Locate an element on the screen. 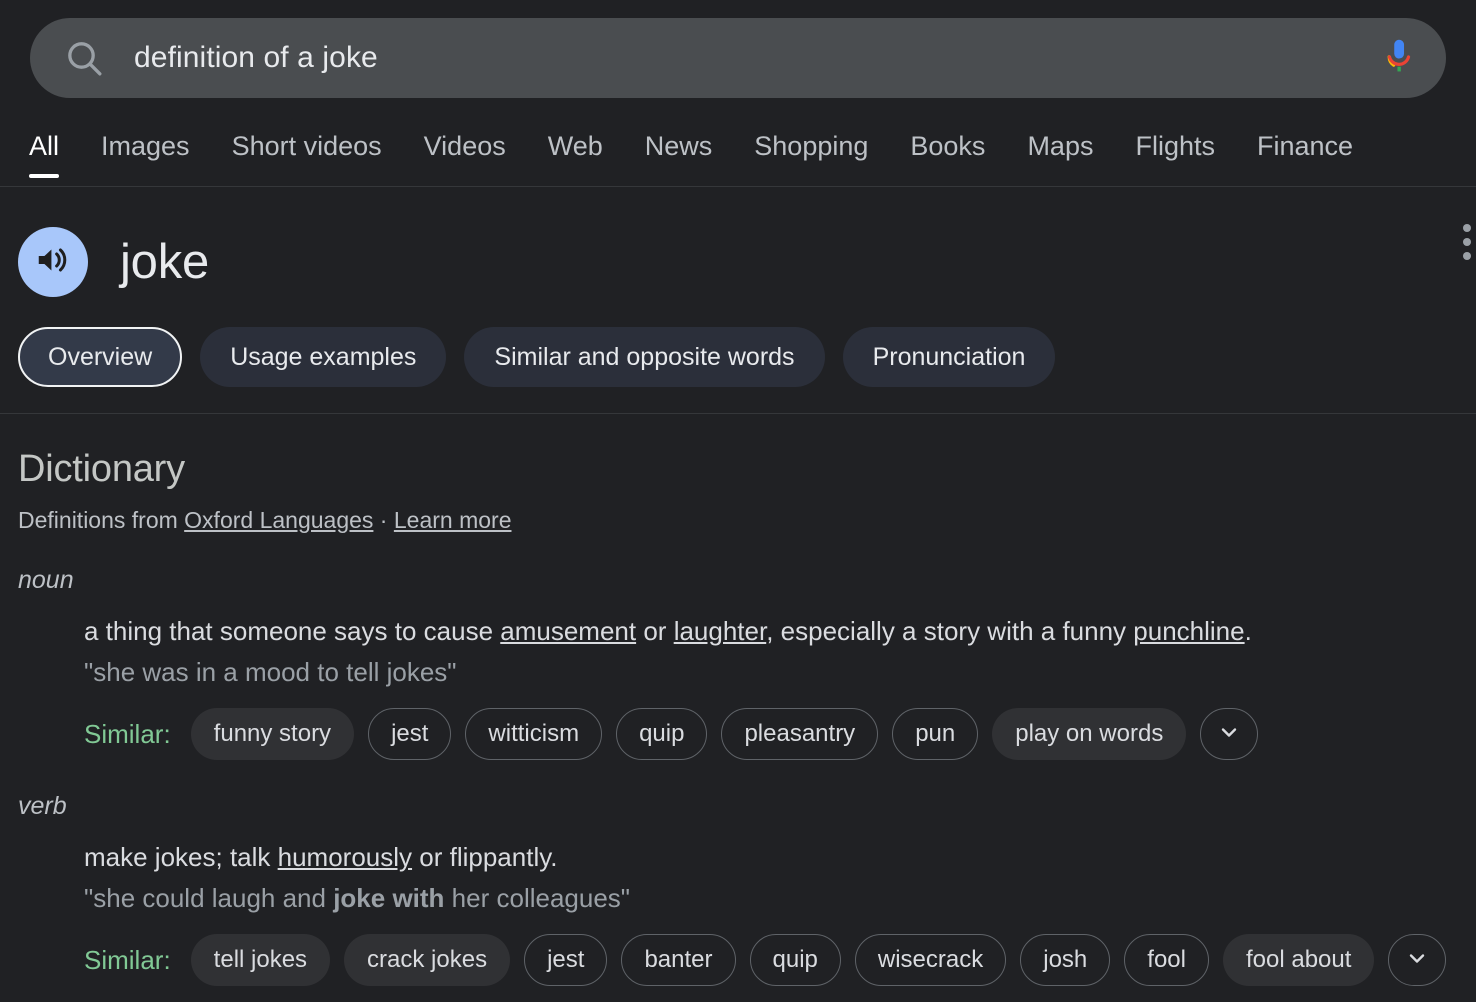  tab-finance: Finance is located at coordinates (1305, 146).